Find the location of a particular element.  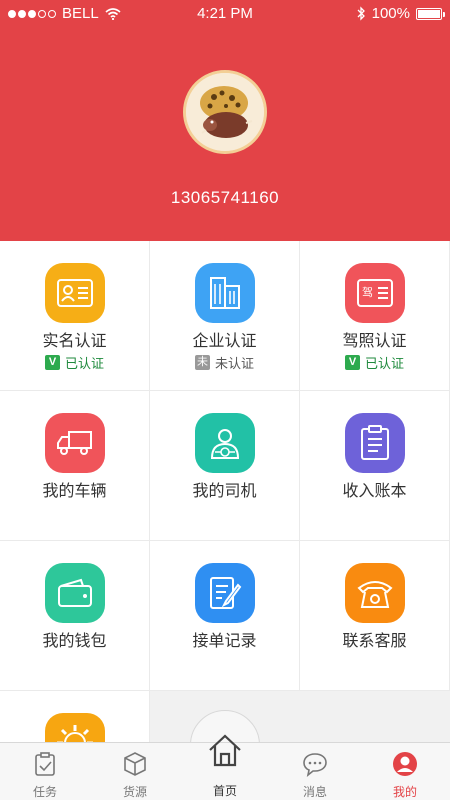

tab-messages: 消息 is located at coordinates (315, 771).